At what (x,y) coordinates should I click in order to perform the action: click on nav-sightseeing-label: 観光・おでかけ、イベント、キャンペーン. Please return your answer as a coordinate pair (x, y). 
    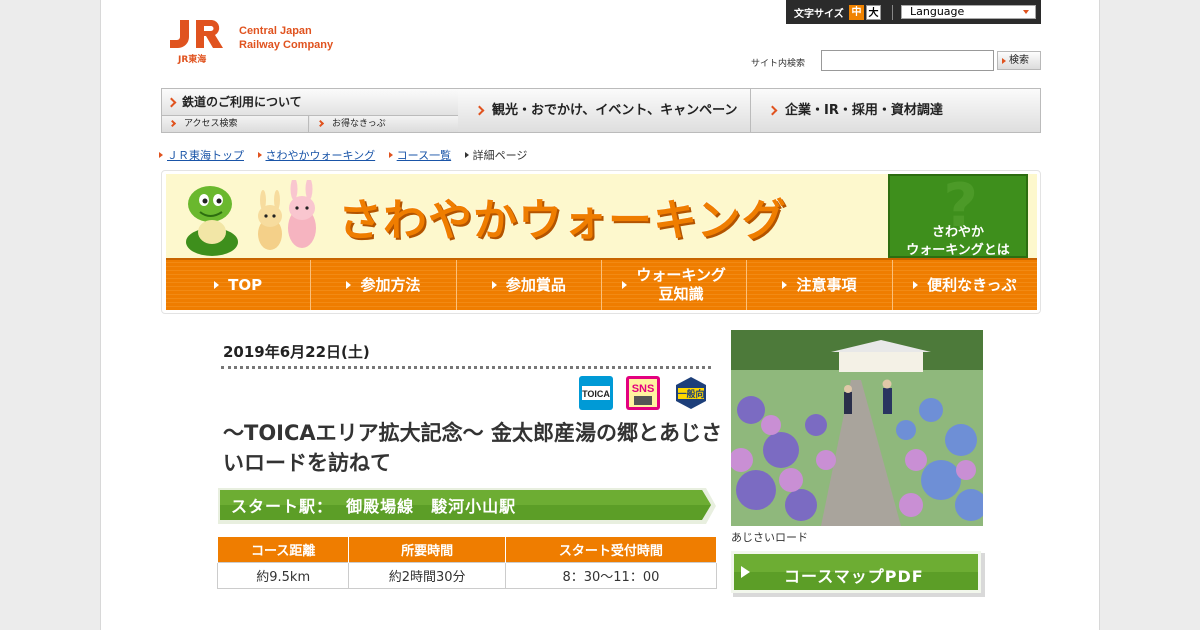
    Looking at the image, I should click on (615, 110).